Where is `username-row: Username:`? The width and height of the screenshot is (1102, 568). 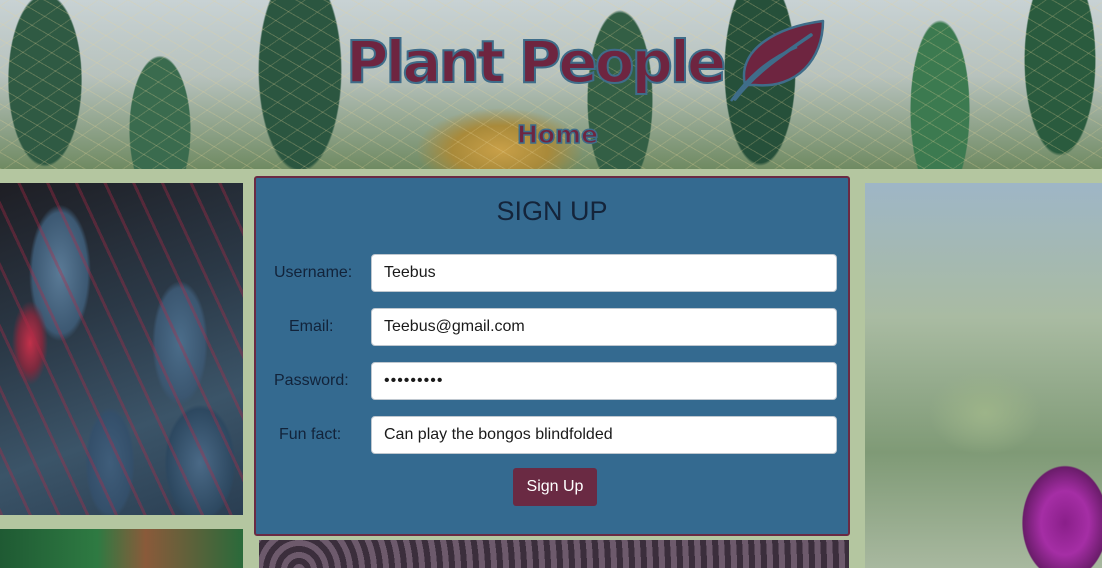
username-row: Username: is located at coordinates (554, 274).